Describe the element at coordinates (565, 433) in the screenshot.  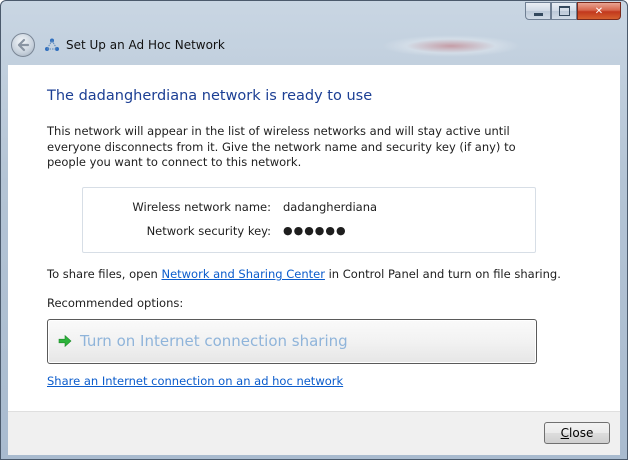
I see `close-accelerator: C` at that location.